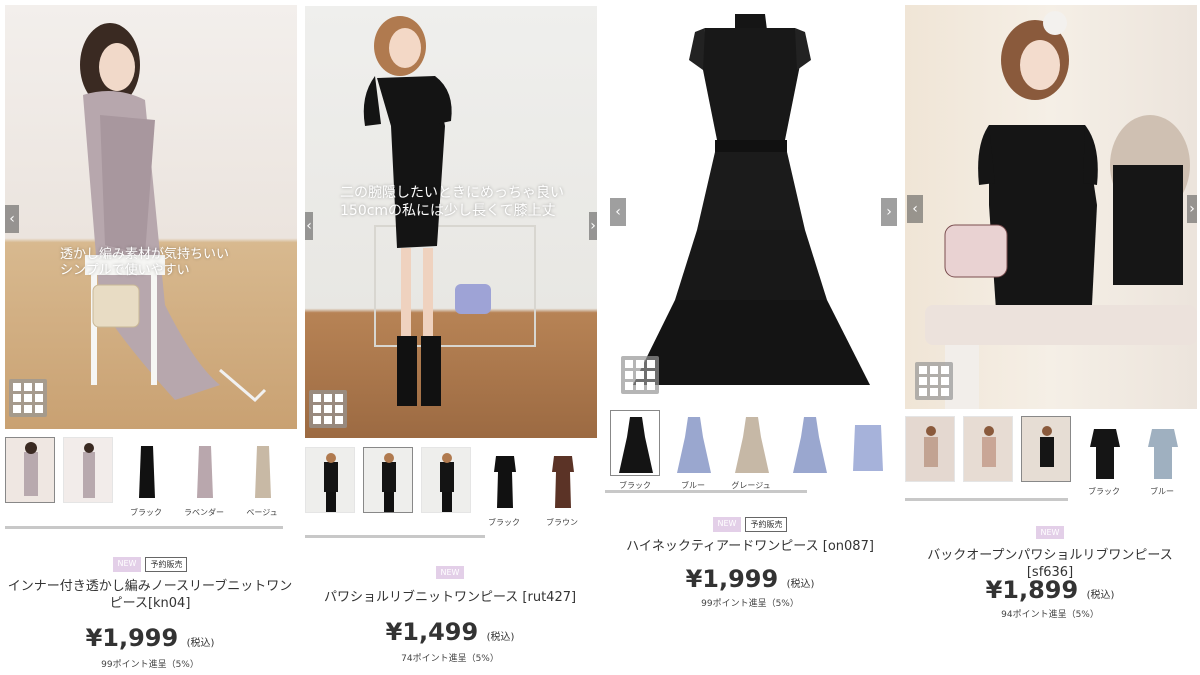  I want to click on product-price: ¥1,499 (税込), so click(450, 632).